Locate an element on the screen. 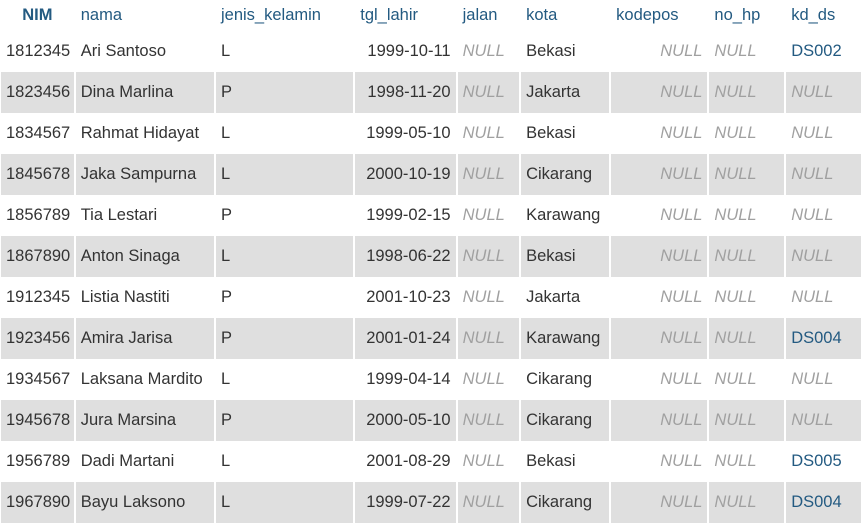  cell-tgl-lahir: 1999-10-11 is located at coordinates (405, 51).